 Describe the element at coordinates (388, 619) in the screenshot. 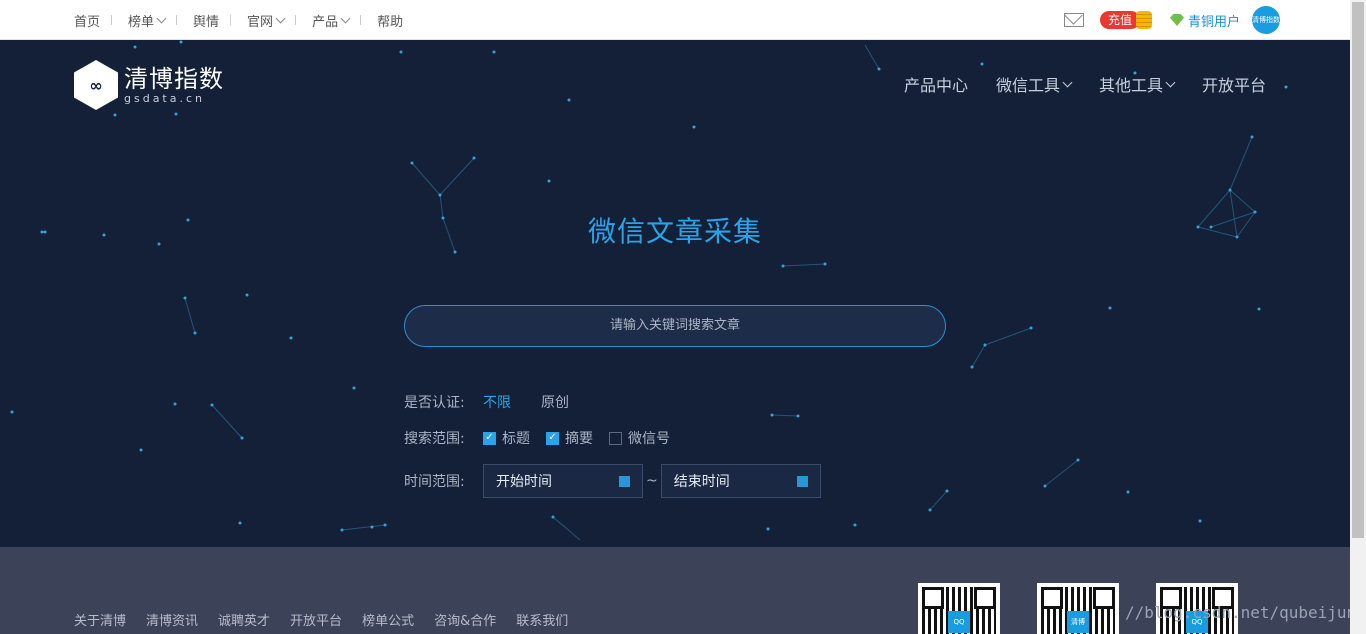

I see `footer-link-ranking-formula: 榜单公式` at that location.